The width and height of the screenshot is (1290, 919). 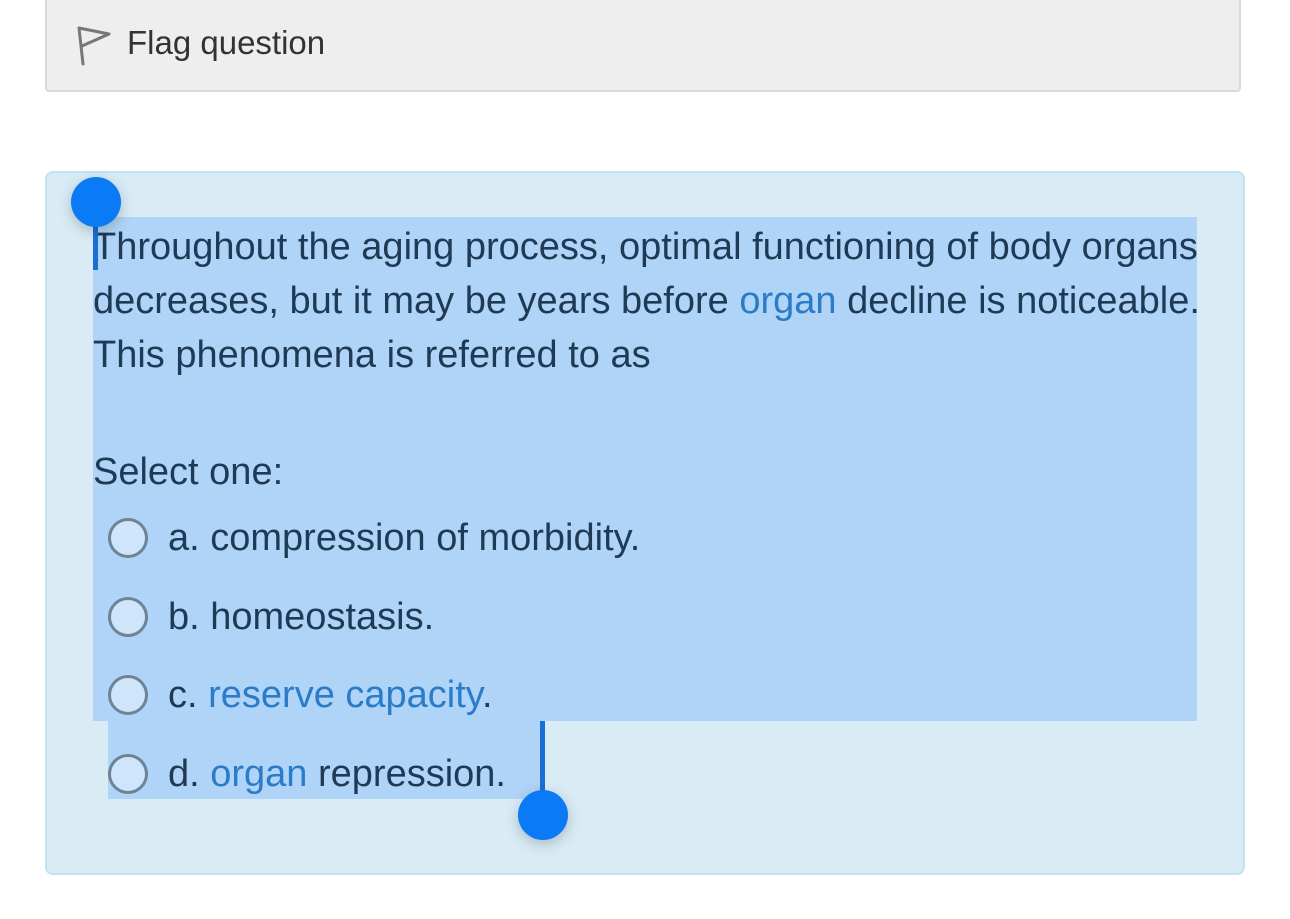 What do you see at coordinates (128, 538) in the screenshot?
I see `radio-button-a` at bounding box center [128, 538].